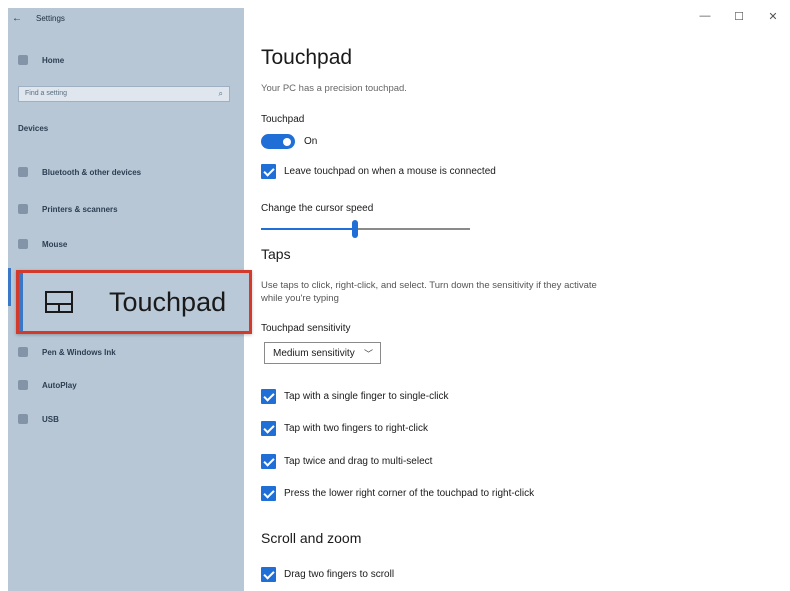 This screenshot has width=790, height=591. I want to click on search-icon: ⌕, so click(220, 93).